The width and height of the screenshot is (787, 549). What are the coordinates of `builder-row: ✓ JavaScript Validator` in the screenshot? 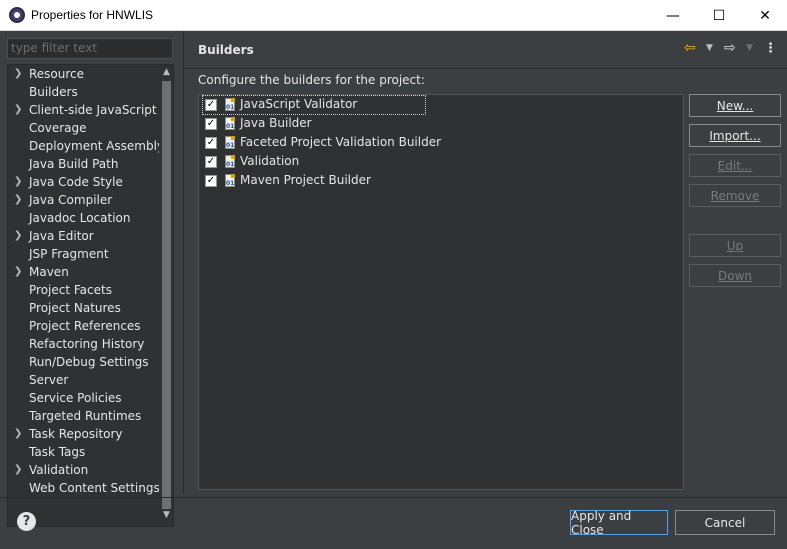 It's located at (314, 105).